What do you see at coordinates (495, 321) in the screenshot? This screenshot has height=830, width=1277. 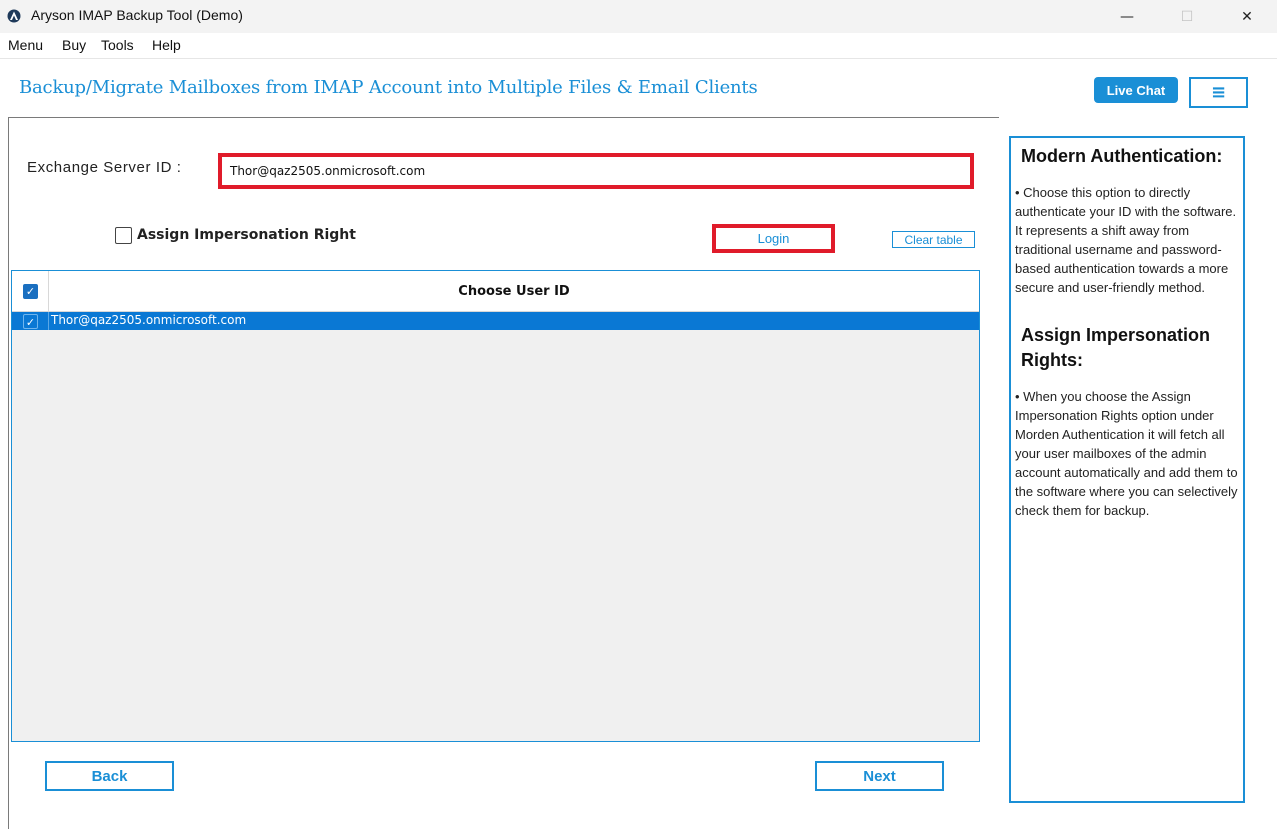 I see `table-row: ✓ Thor@qaz2505.onmicrosoft.com` at bounding box center [495, 321].